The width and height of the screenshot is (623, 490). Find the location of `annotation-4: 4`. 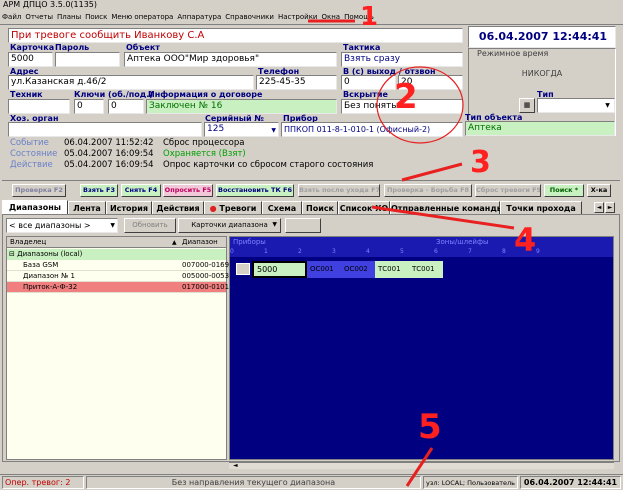

annotation-4: 4 is located at coordinates (525, 240).